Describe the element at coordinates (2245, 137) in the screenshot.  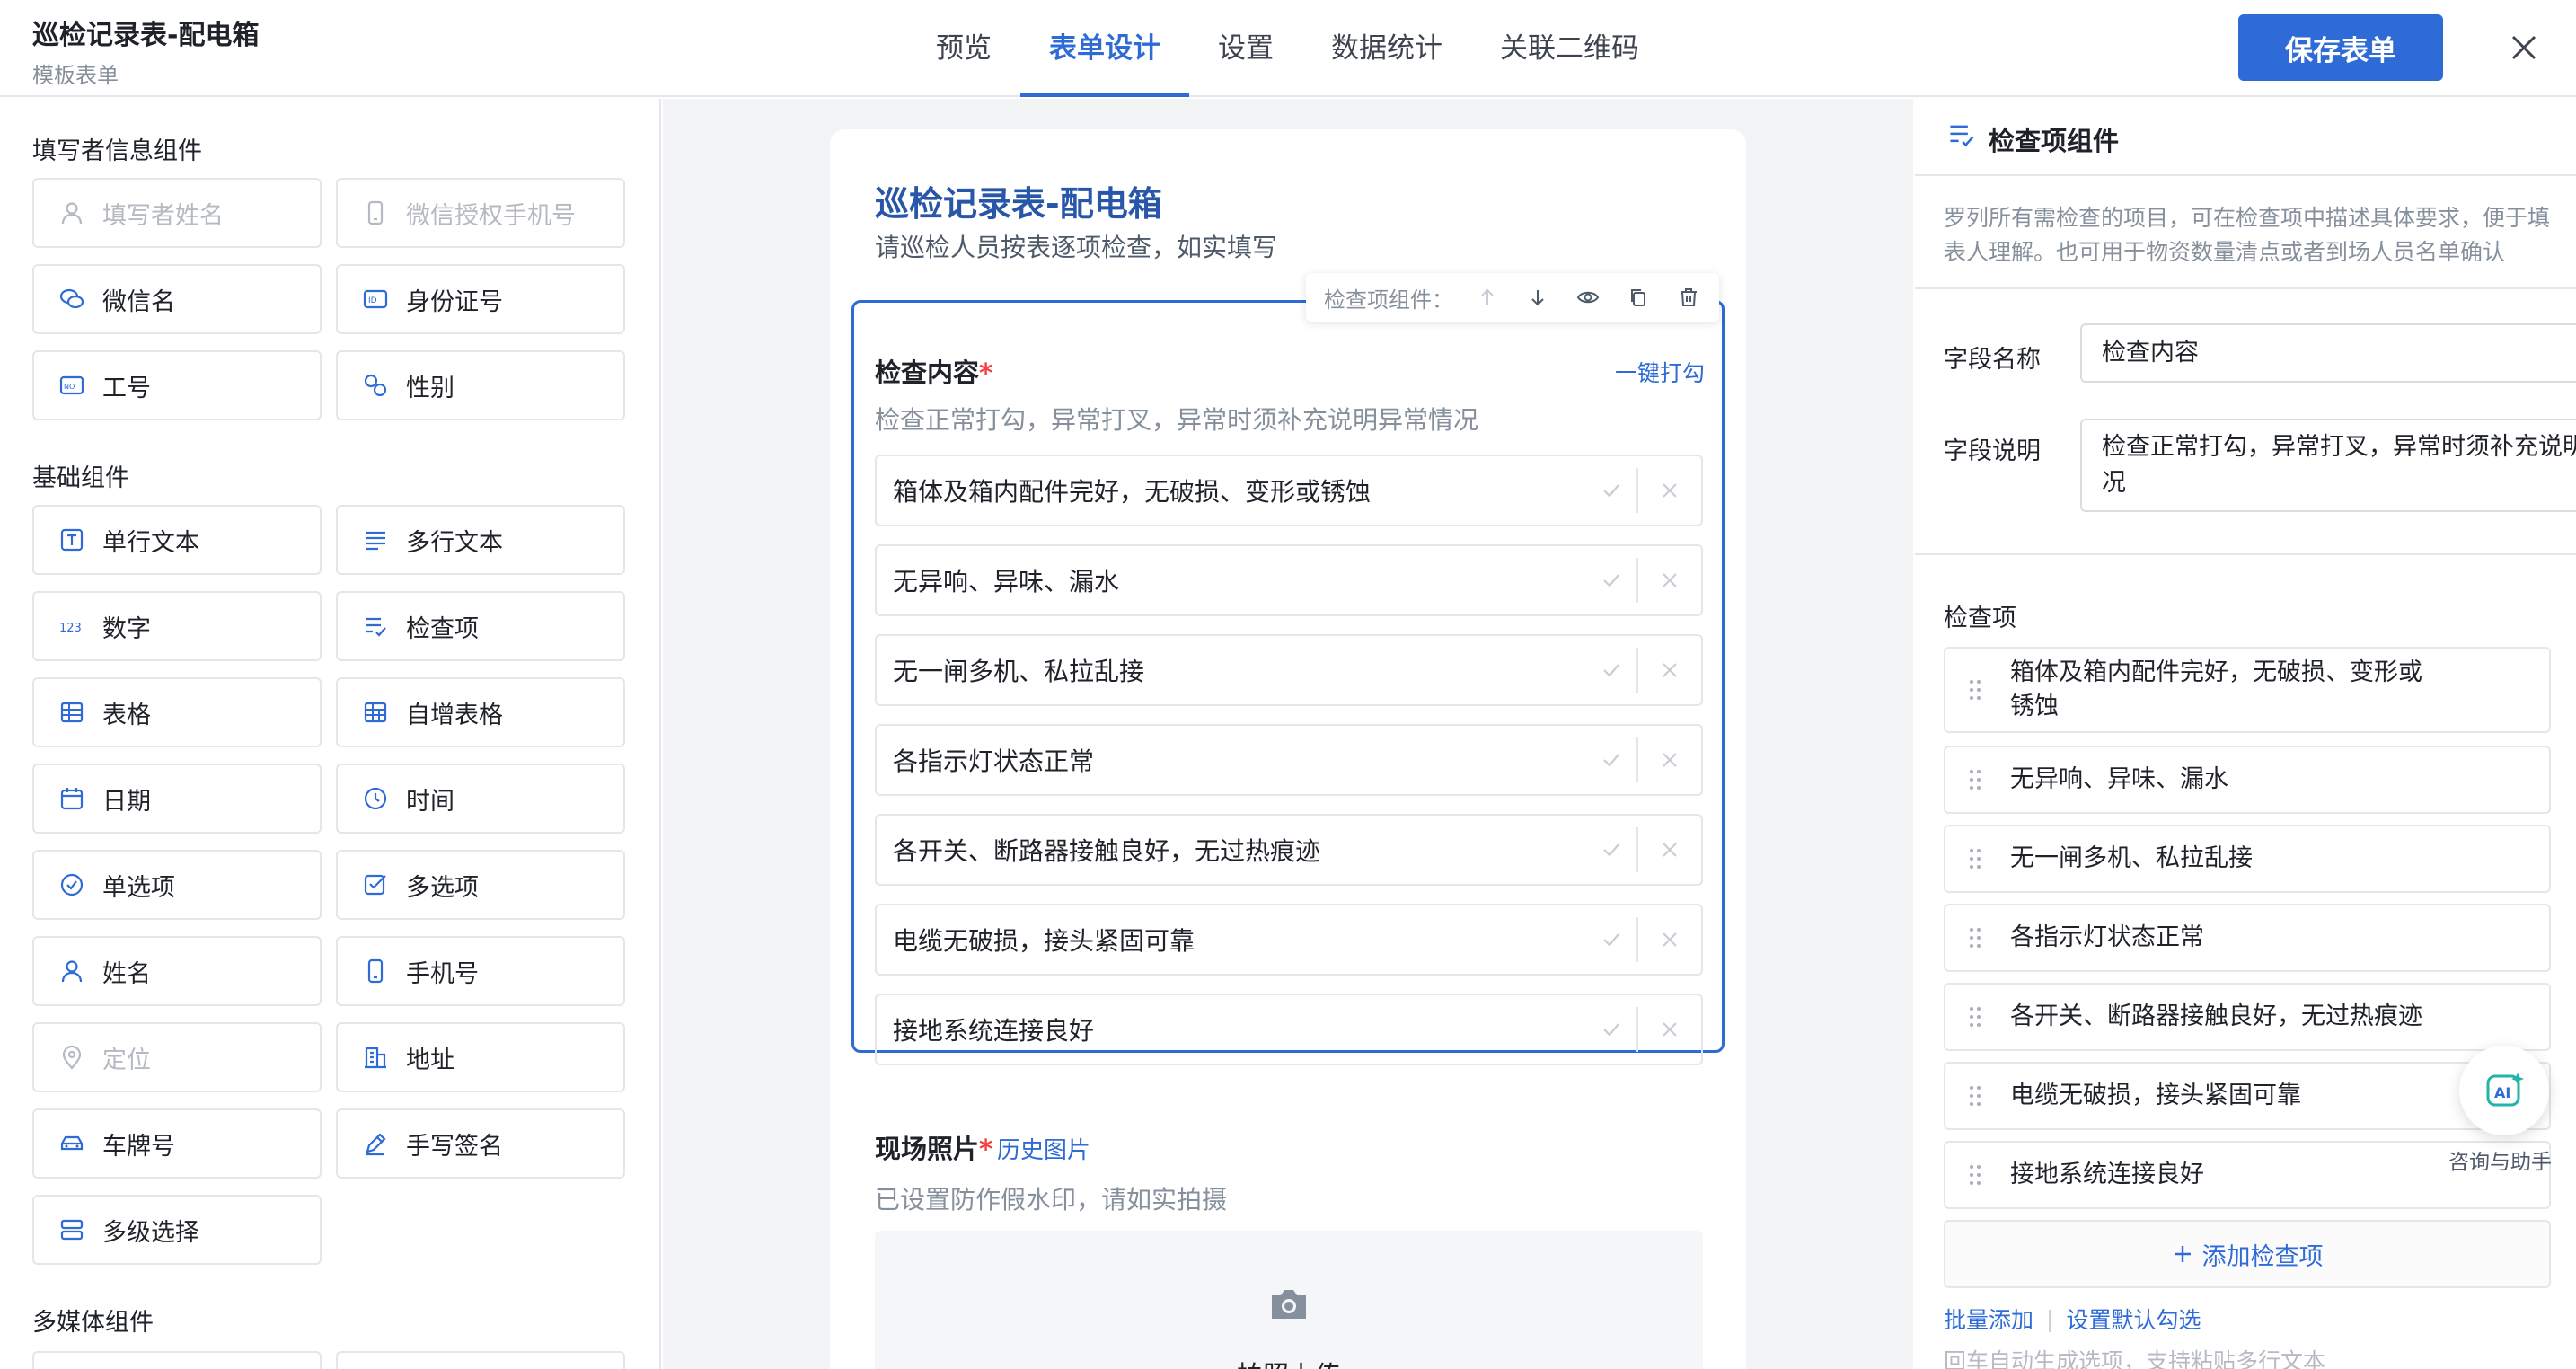
I see `properties-header: 检查项组件` at that location.